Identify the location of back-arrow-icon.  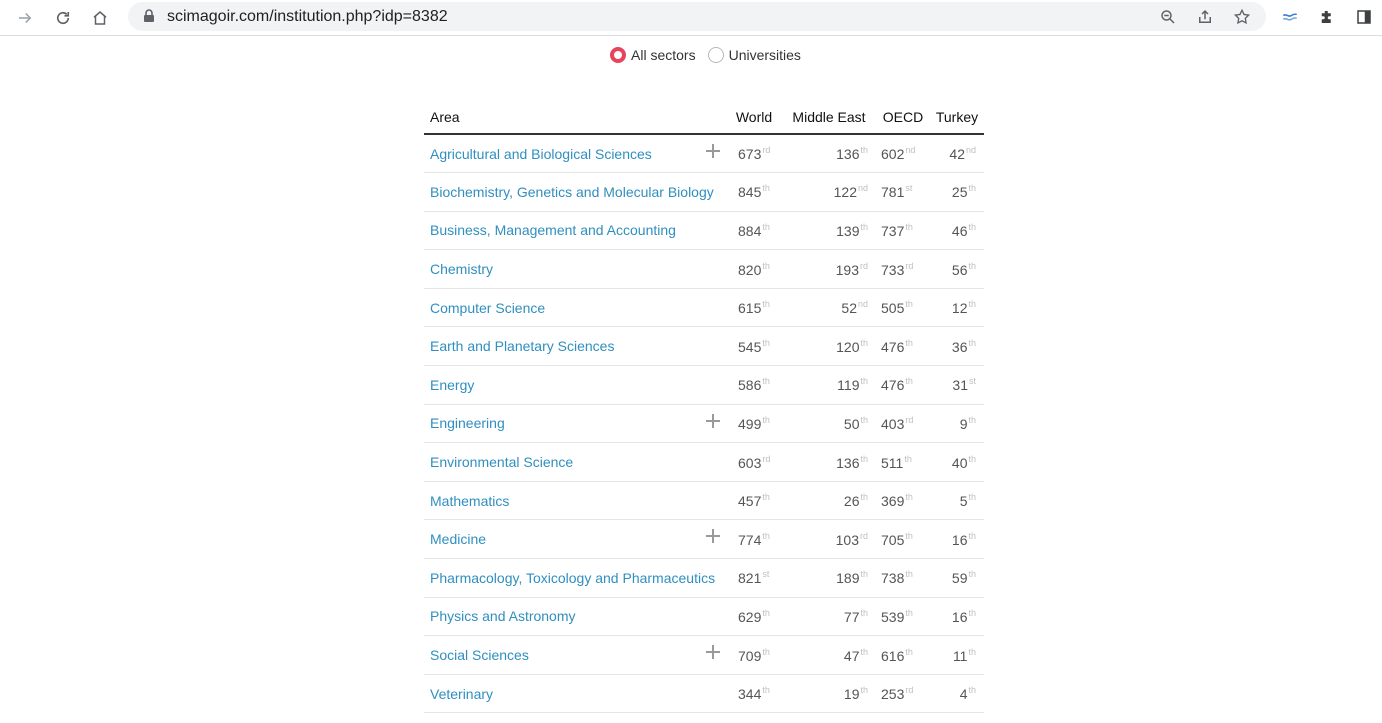
(25, 18).